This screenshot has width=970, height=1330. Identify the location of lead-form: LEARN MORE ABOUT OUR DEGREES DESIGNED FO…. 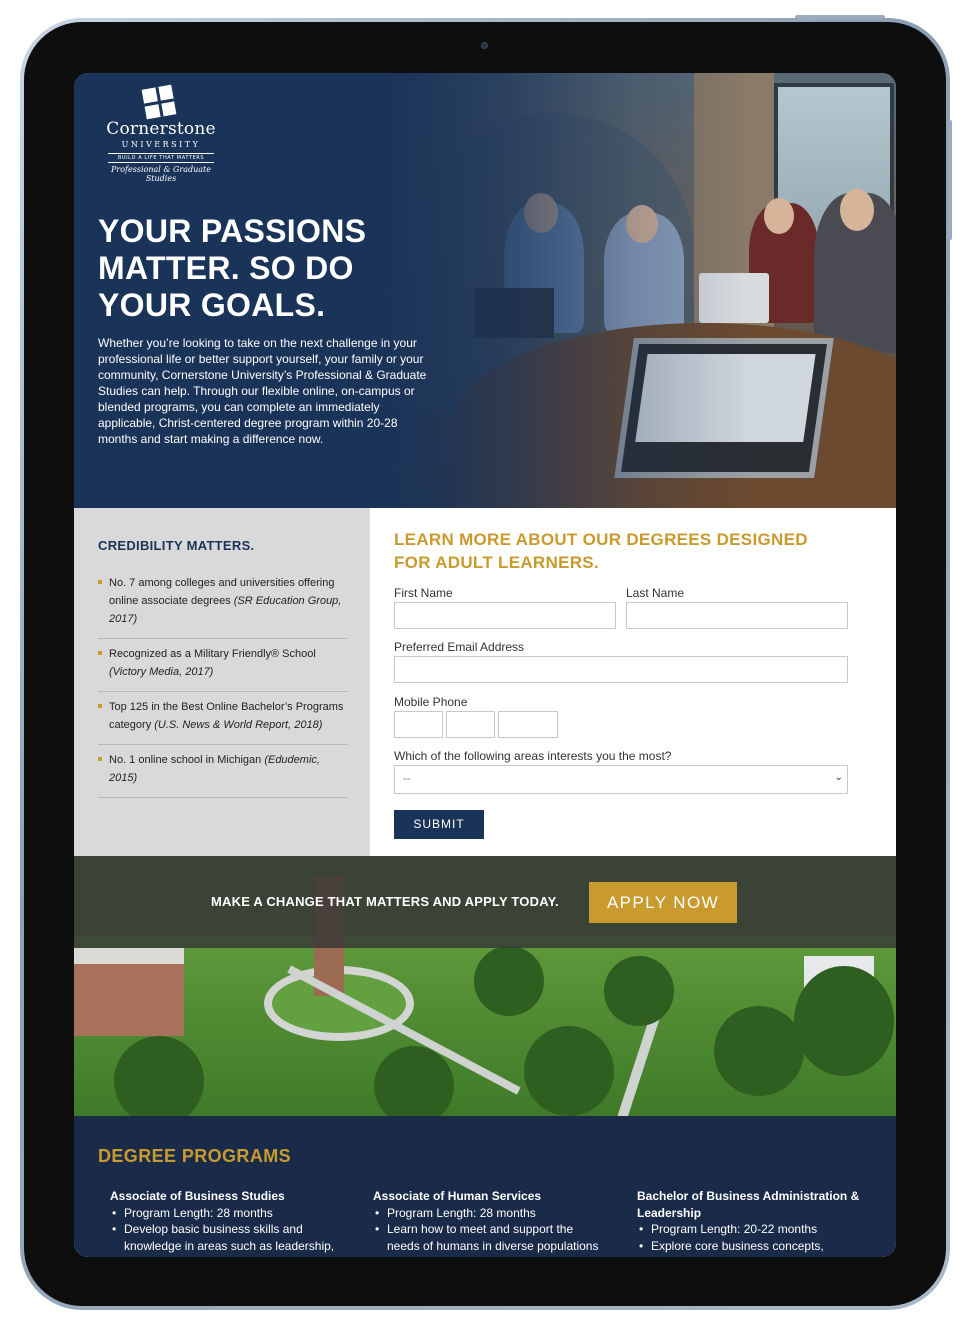
(633, 682).